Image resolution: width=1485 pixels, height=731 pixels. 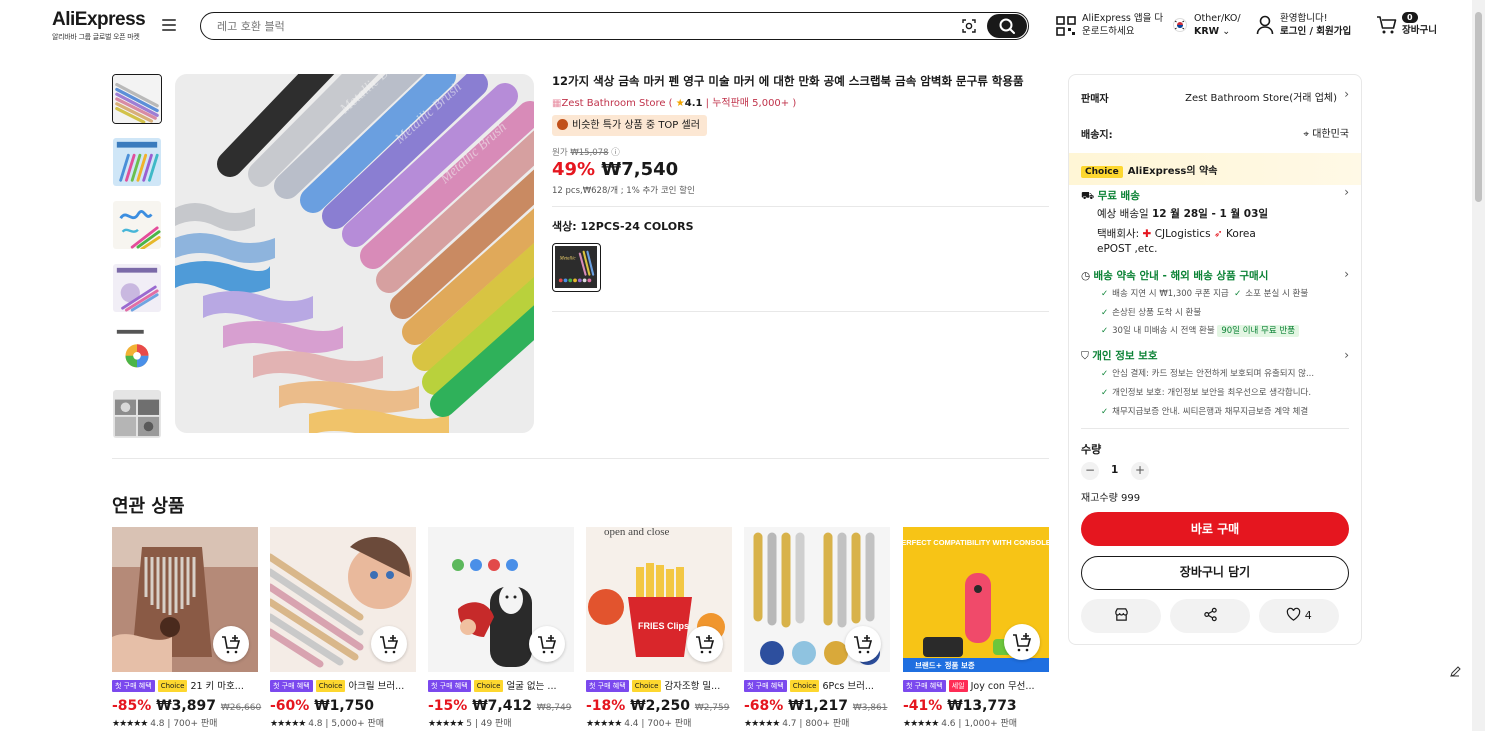 I want to click on user-icon, so click(x=1265, y=25).